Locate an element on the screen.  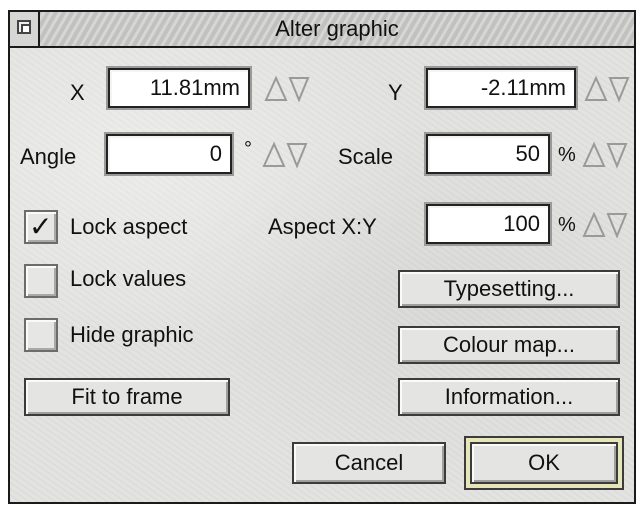
angle-field: 0 is located at coordinates (169, 154).